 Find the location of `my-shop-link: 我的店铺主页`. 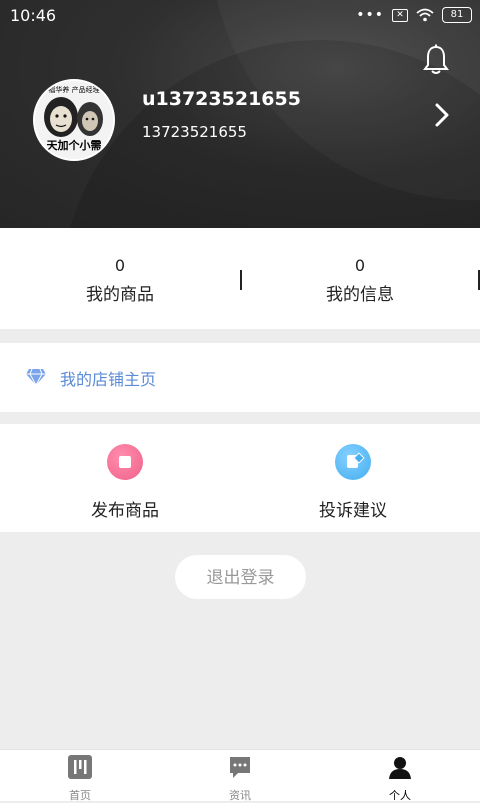

my-shop-link: 我的店铺主页 is located at coordinates (240, 377).